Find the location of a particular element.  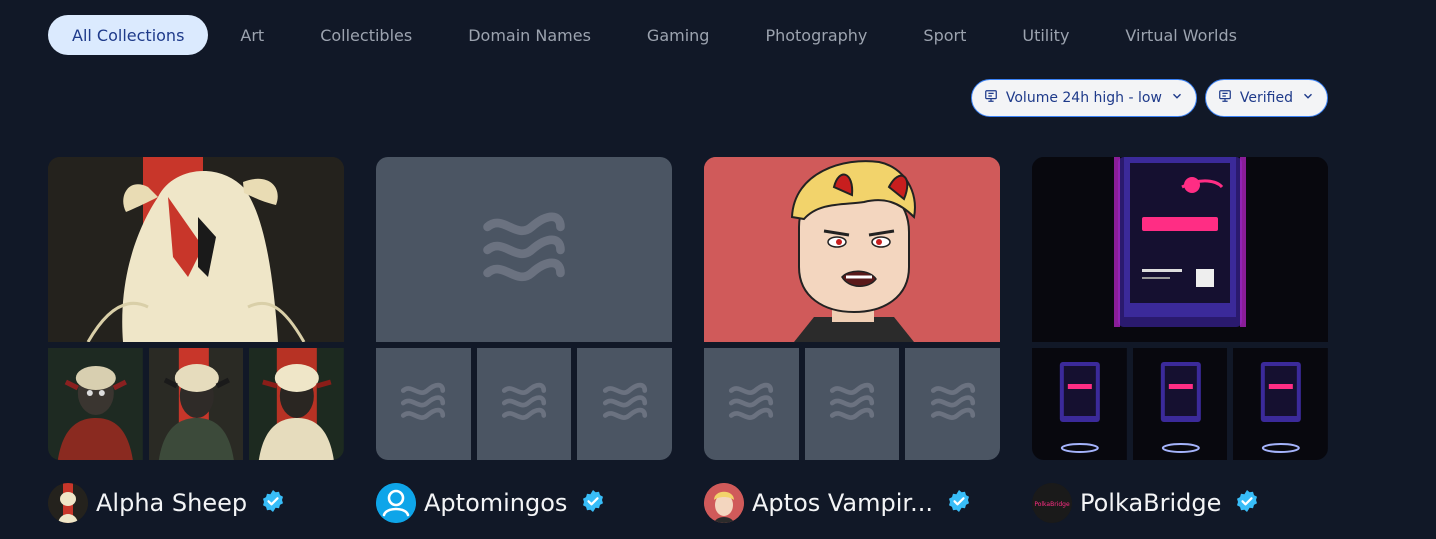

sort-label: Volume 24h high - low is located at coordinates (1083, 98).